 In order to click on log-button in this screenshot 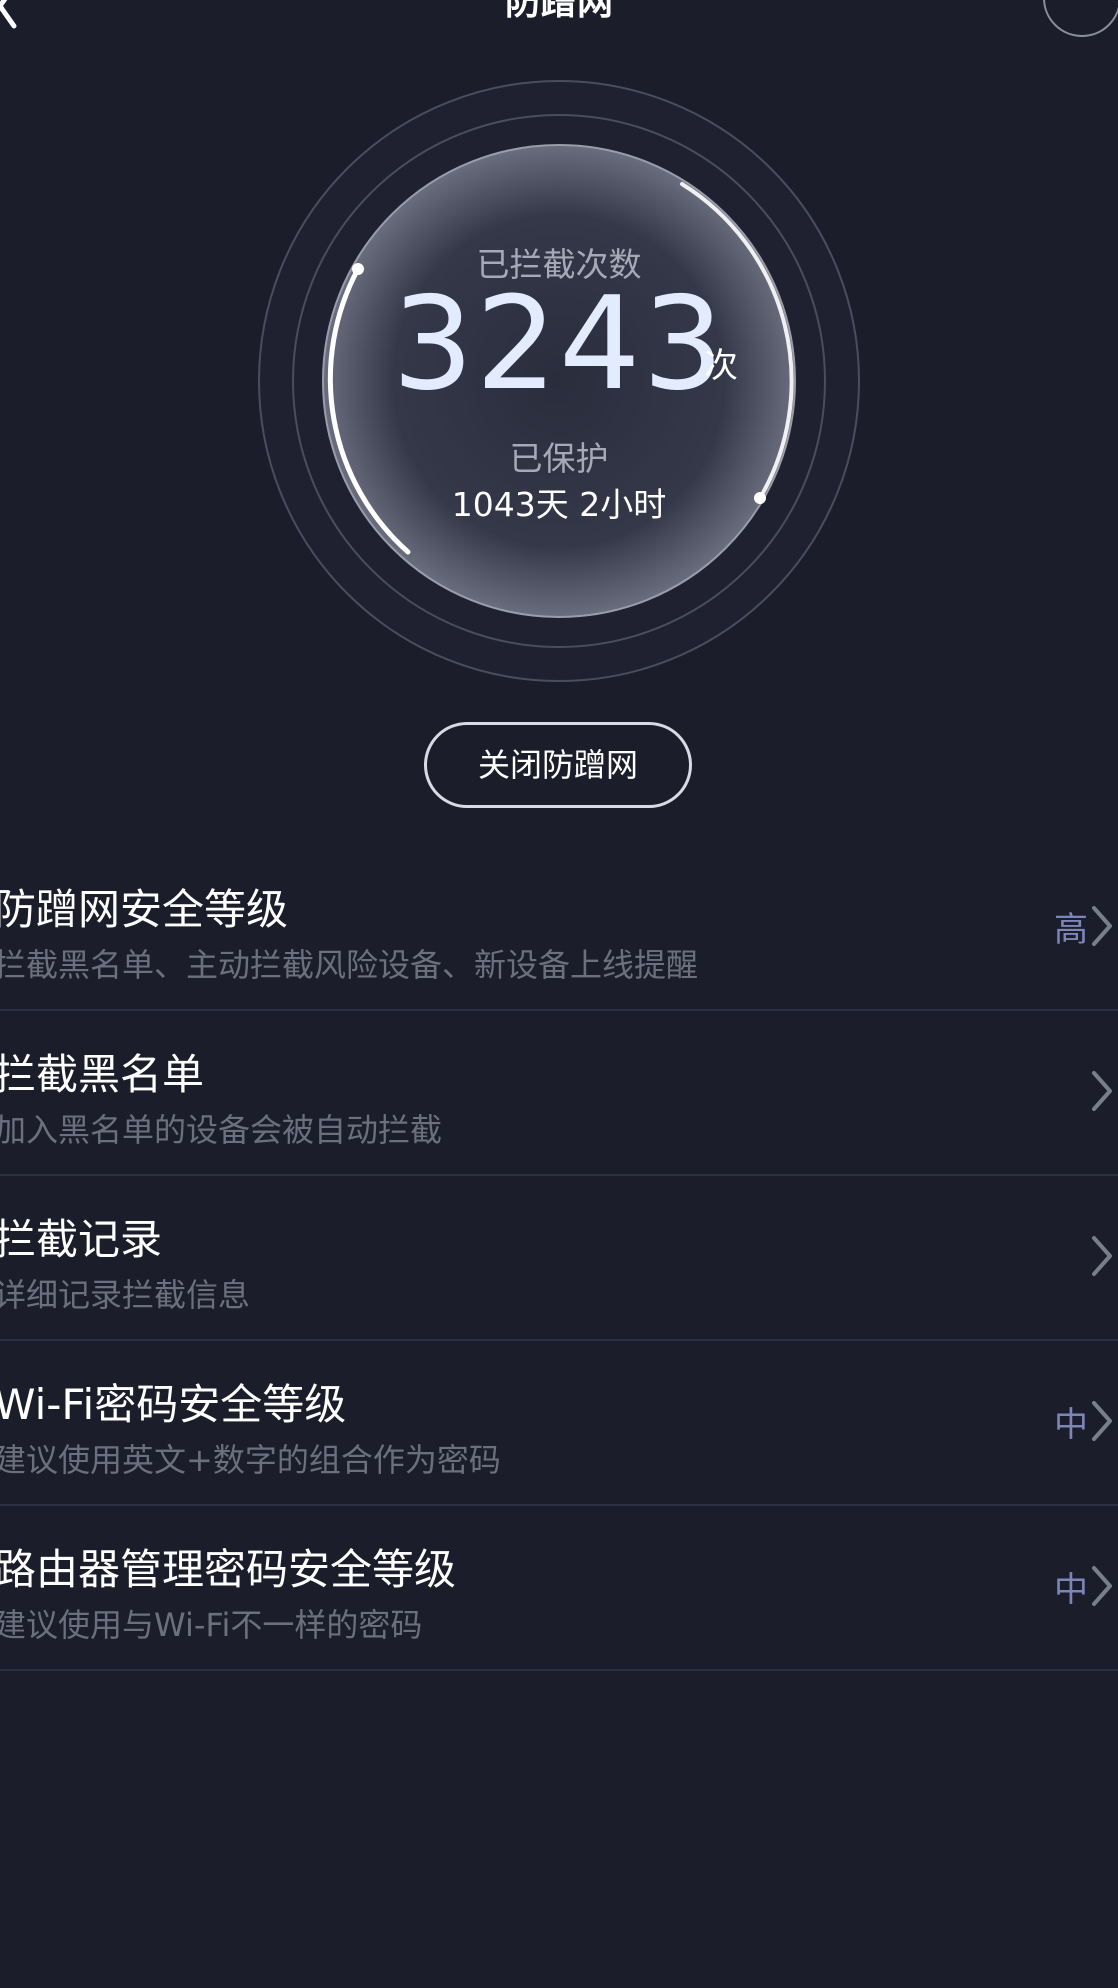, I will do `click(1080, 19)`.